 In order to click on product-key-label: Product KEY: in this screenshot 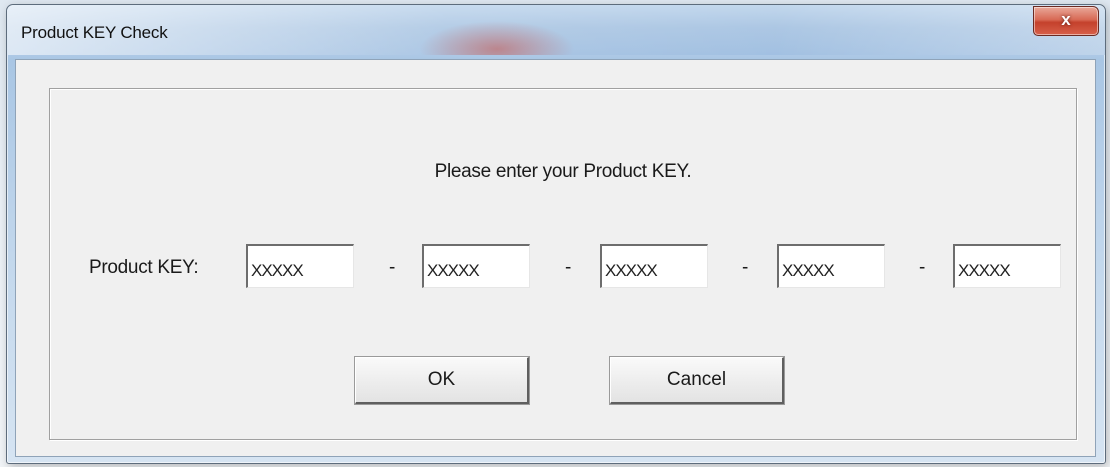, I will do `click(144, 267)`.